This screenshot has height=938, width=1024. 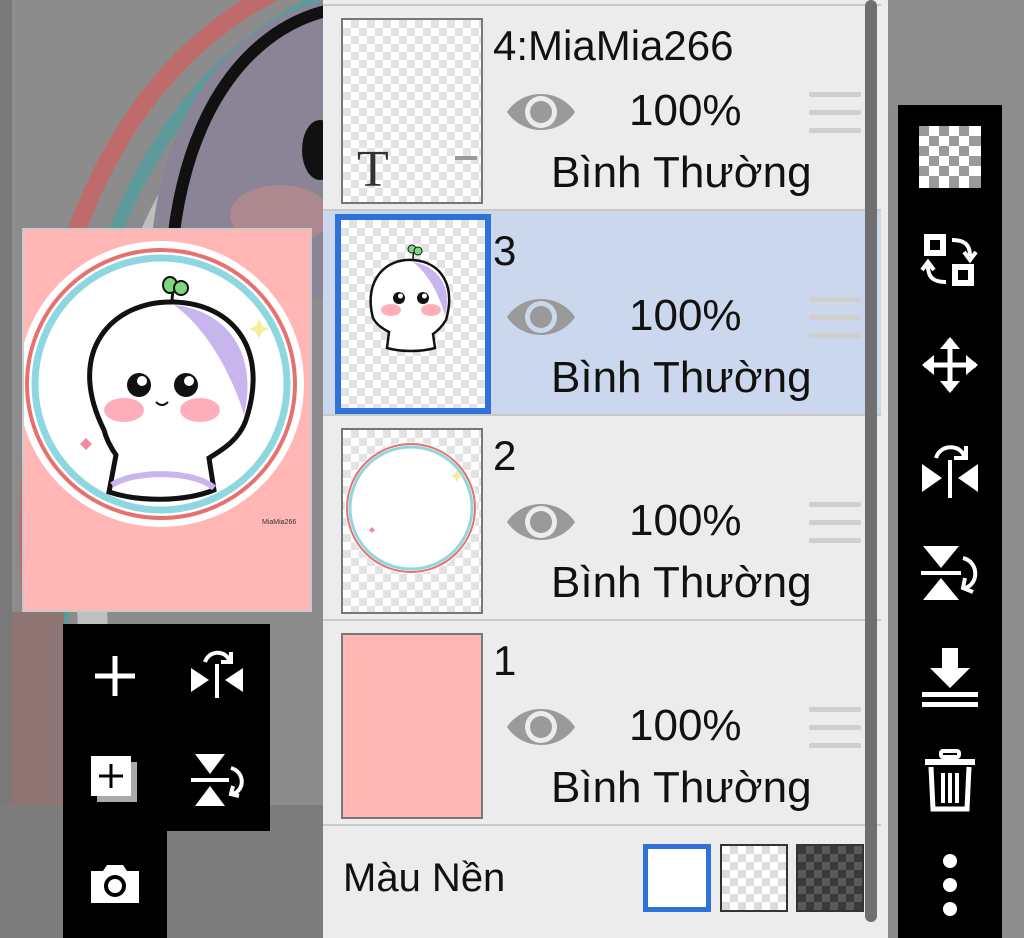 I want to click on plus-icon, so click(x=115, y=676).